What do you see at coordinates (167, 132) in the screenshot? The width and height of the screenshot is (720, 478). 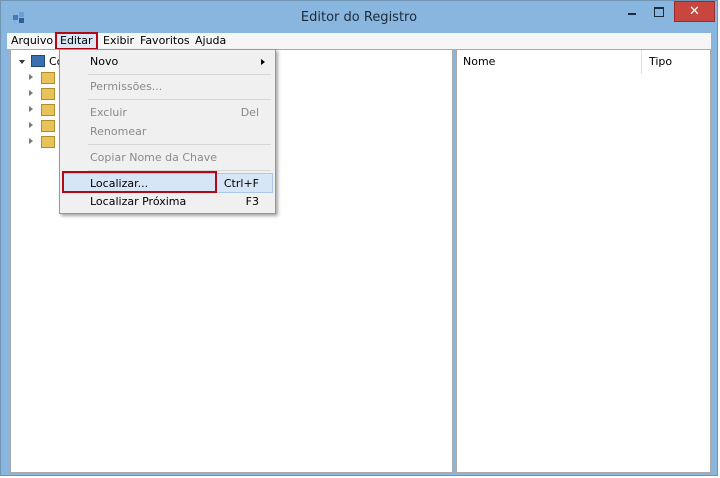 I see `menu-item-renomear: Renomear` at bounding box center [167, 132].